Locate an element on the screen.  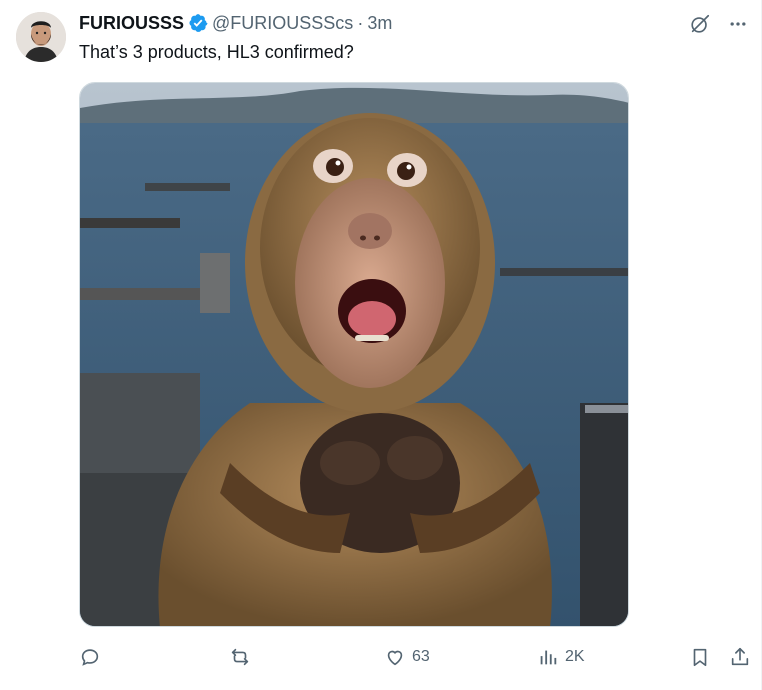
avatar is located at coordinates (41, 37).